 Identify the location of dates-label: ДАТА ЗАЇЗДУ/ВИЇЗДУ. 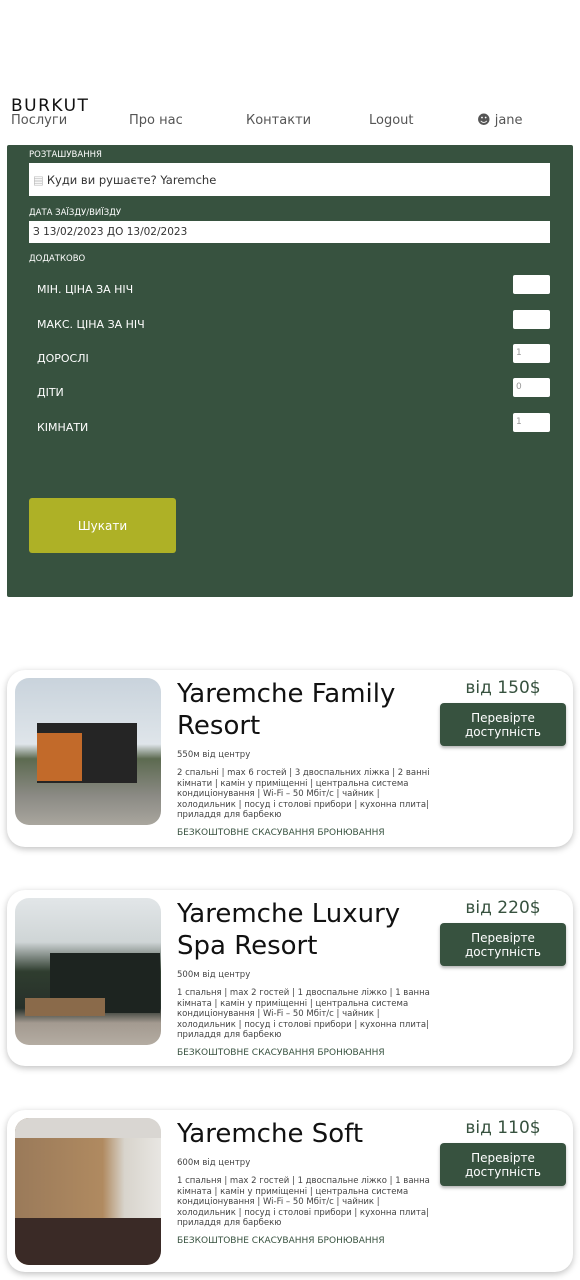
(75, 213).